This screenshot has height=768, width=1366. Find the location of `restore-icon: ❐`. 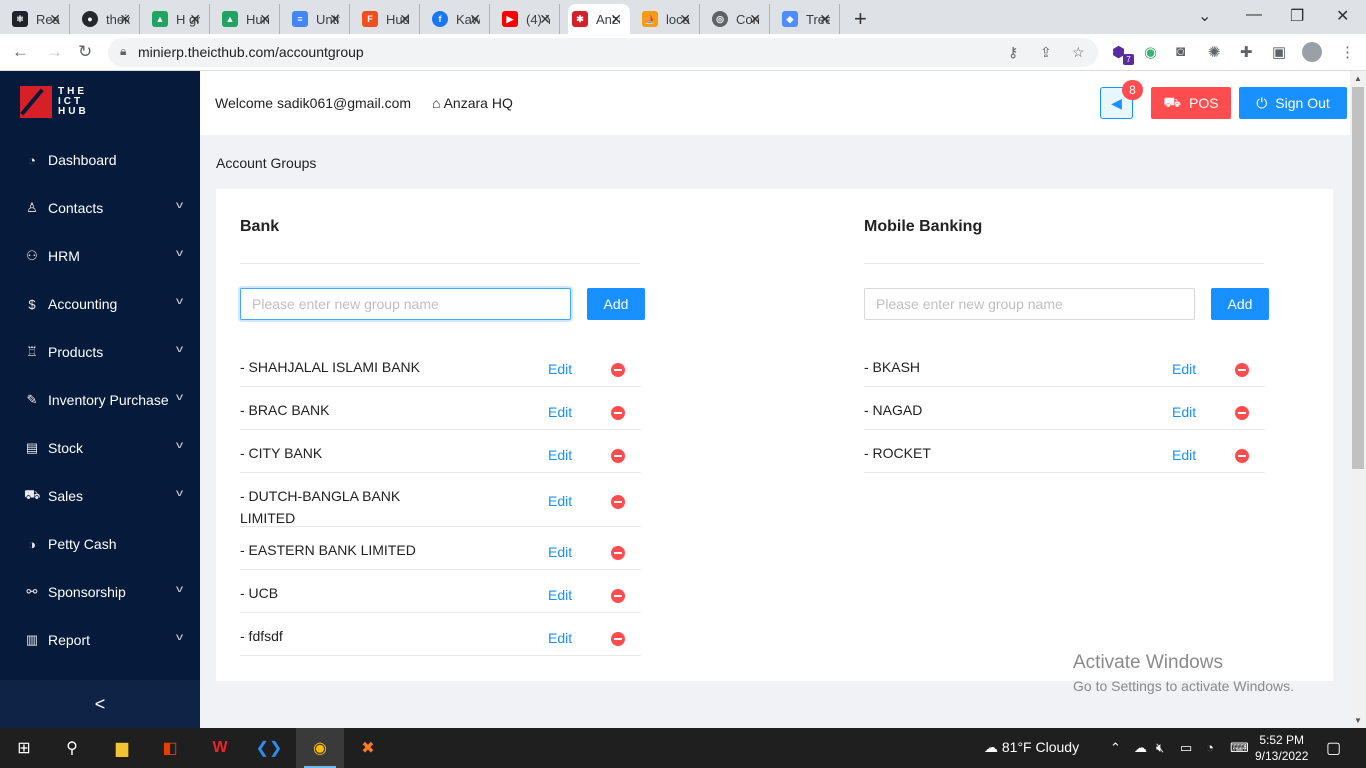

restore-icon: ❐ is located at coordinates (1297, 16).